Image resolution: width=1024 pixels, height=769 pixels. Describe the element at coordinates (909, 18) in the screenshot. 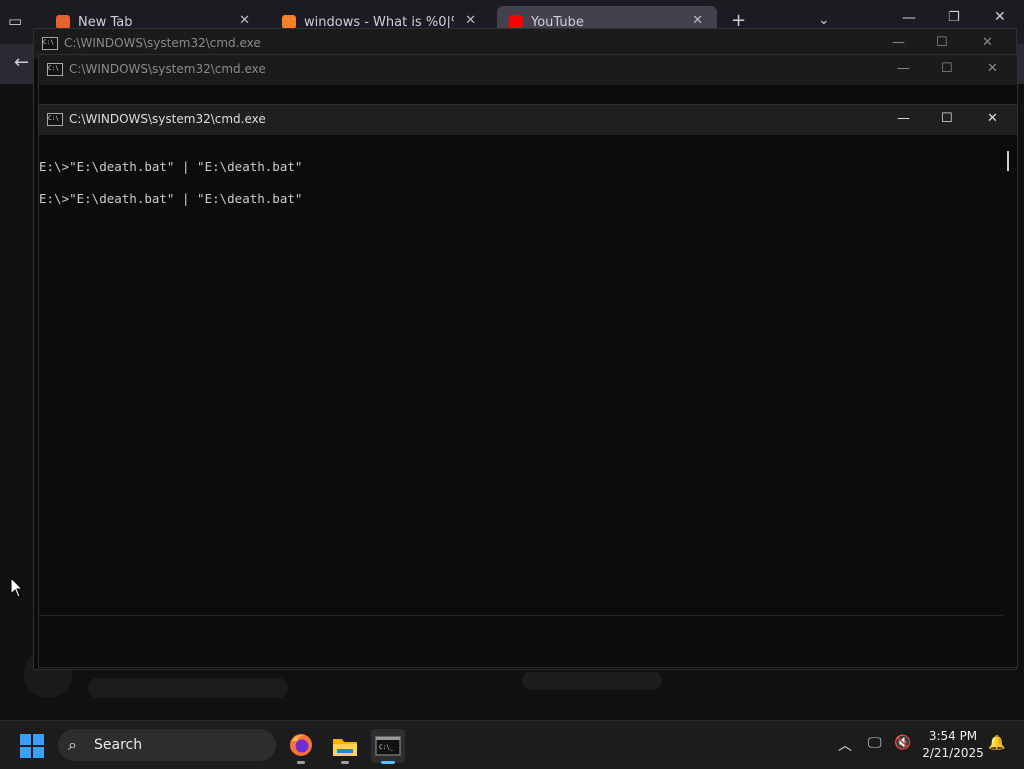

I see `browser-minimize-button: —` at that location.